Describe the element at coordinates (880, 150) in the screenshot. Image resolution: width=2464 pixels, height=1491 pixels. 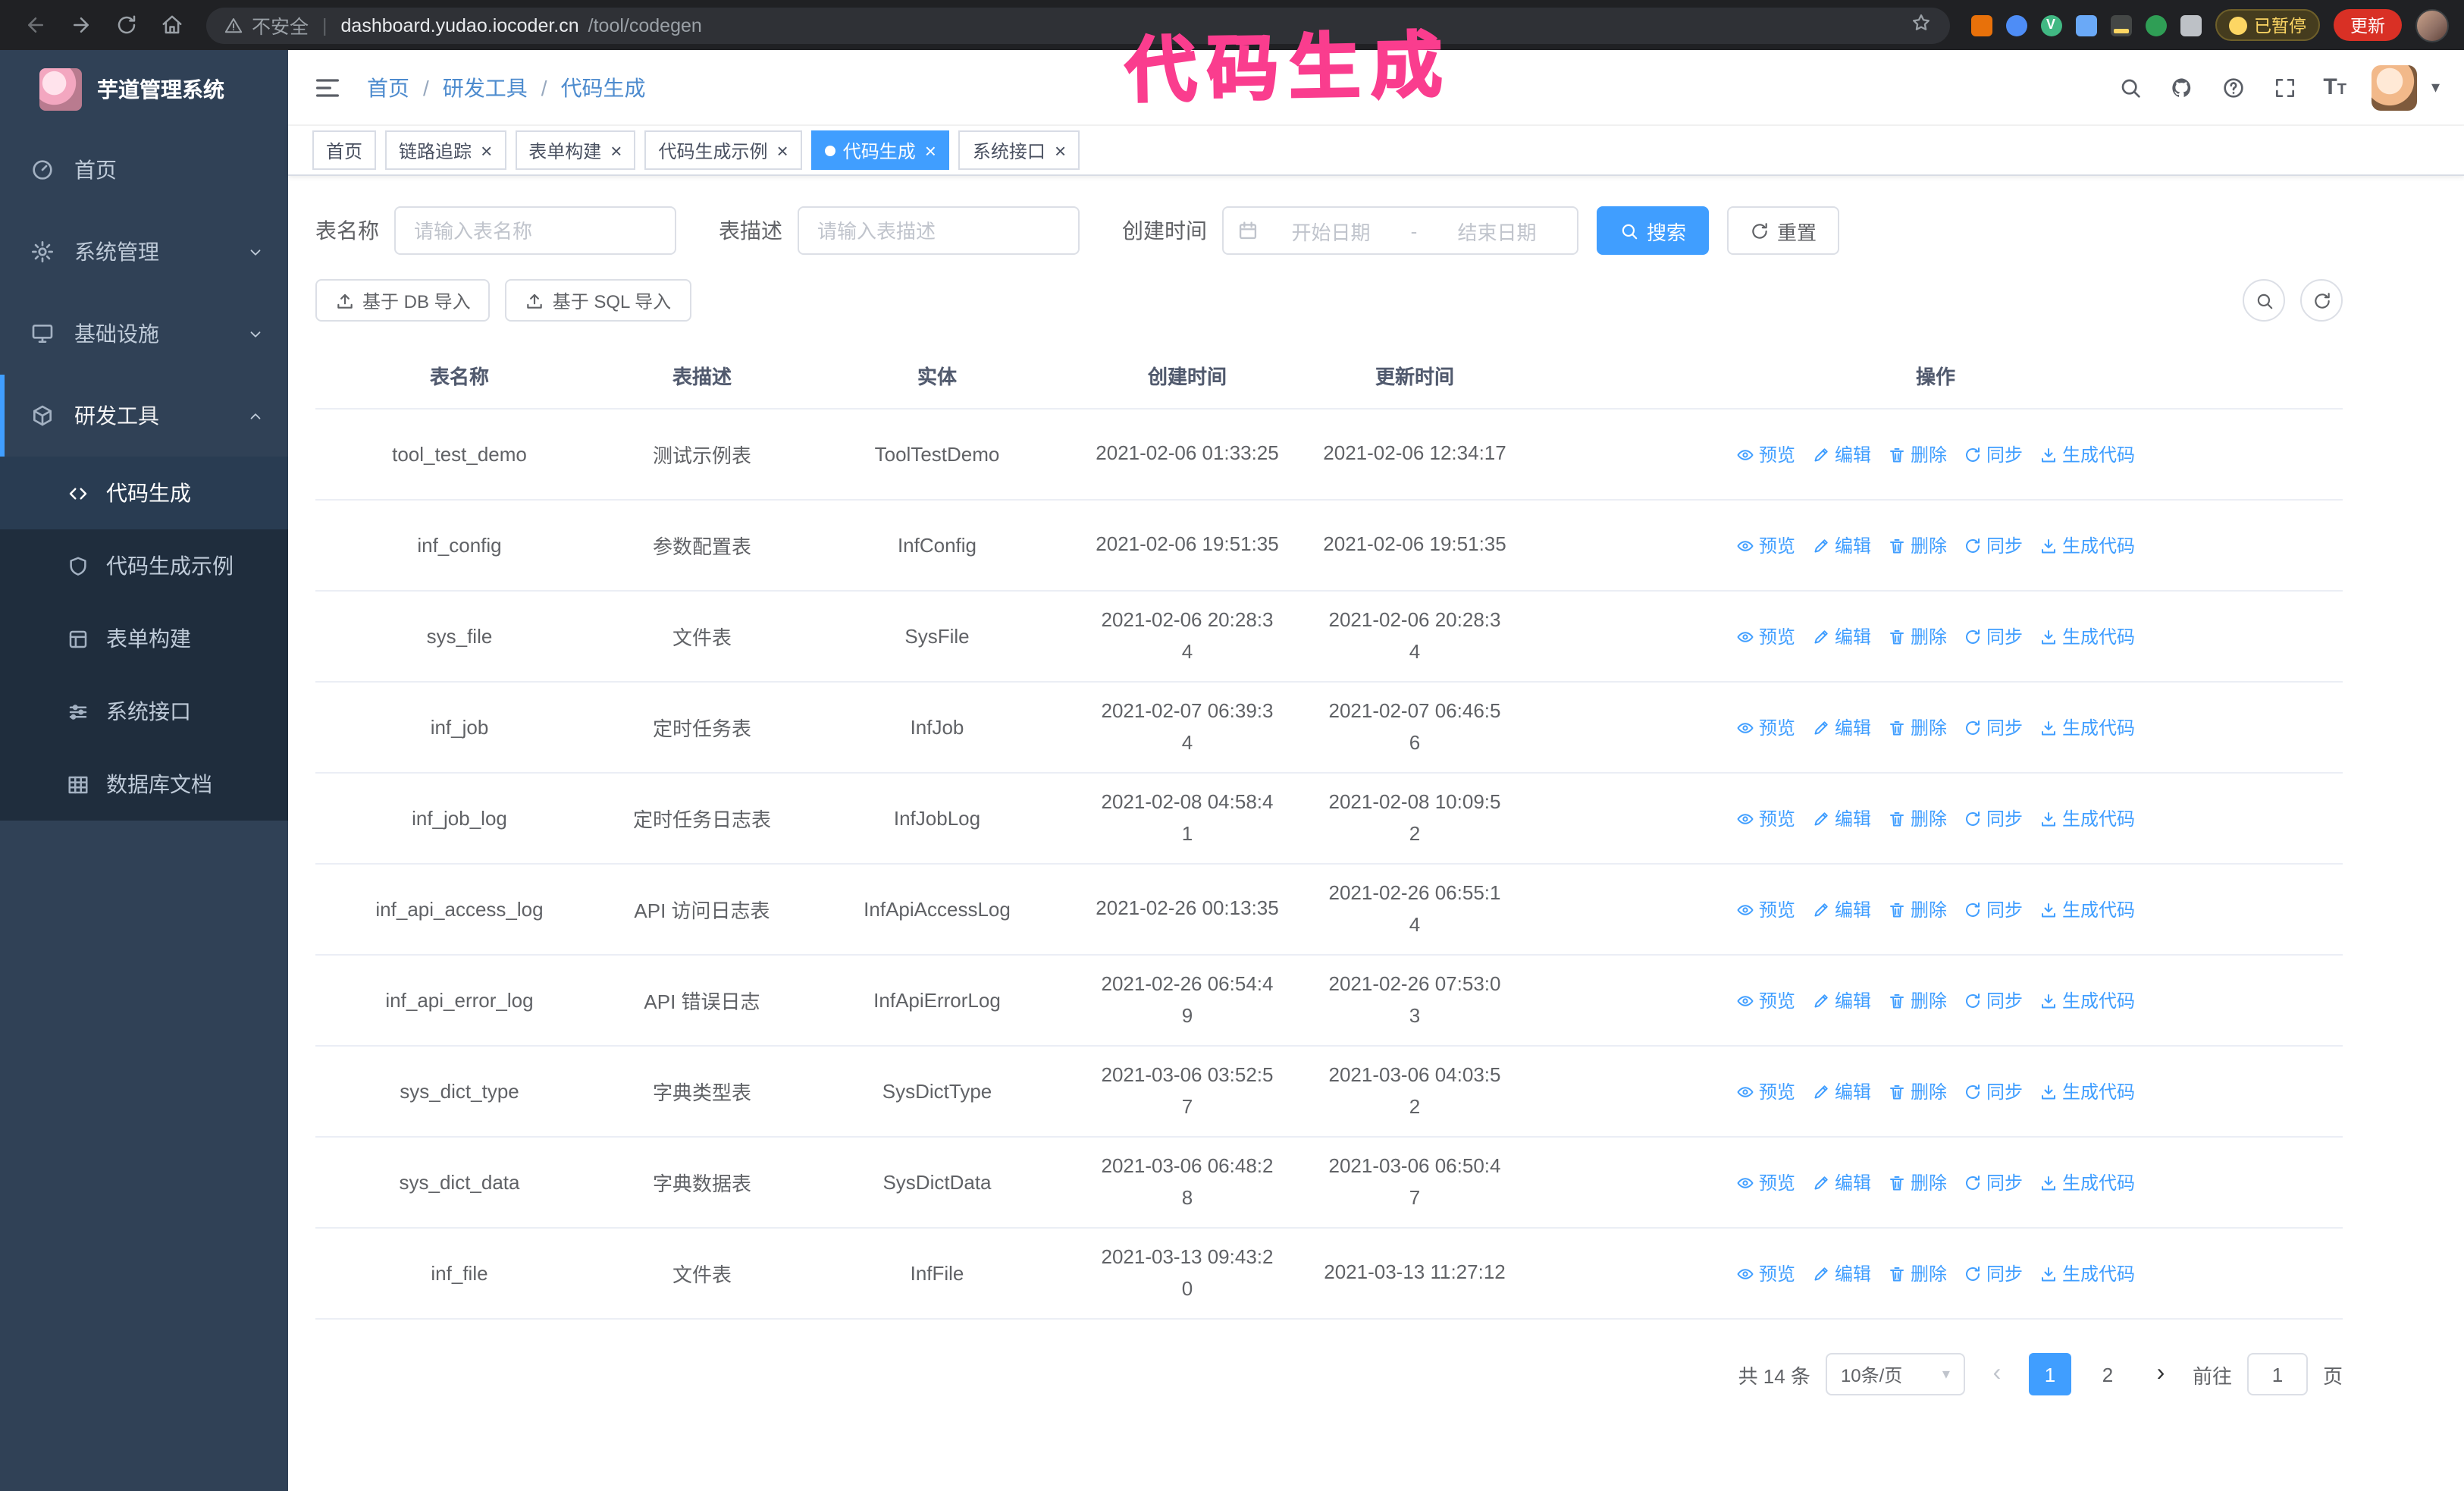
I see `tab-code-generation: 代码生成 ×` at that location.